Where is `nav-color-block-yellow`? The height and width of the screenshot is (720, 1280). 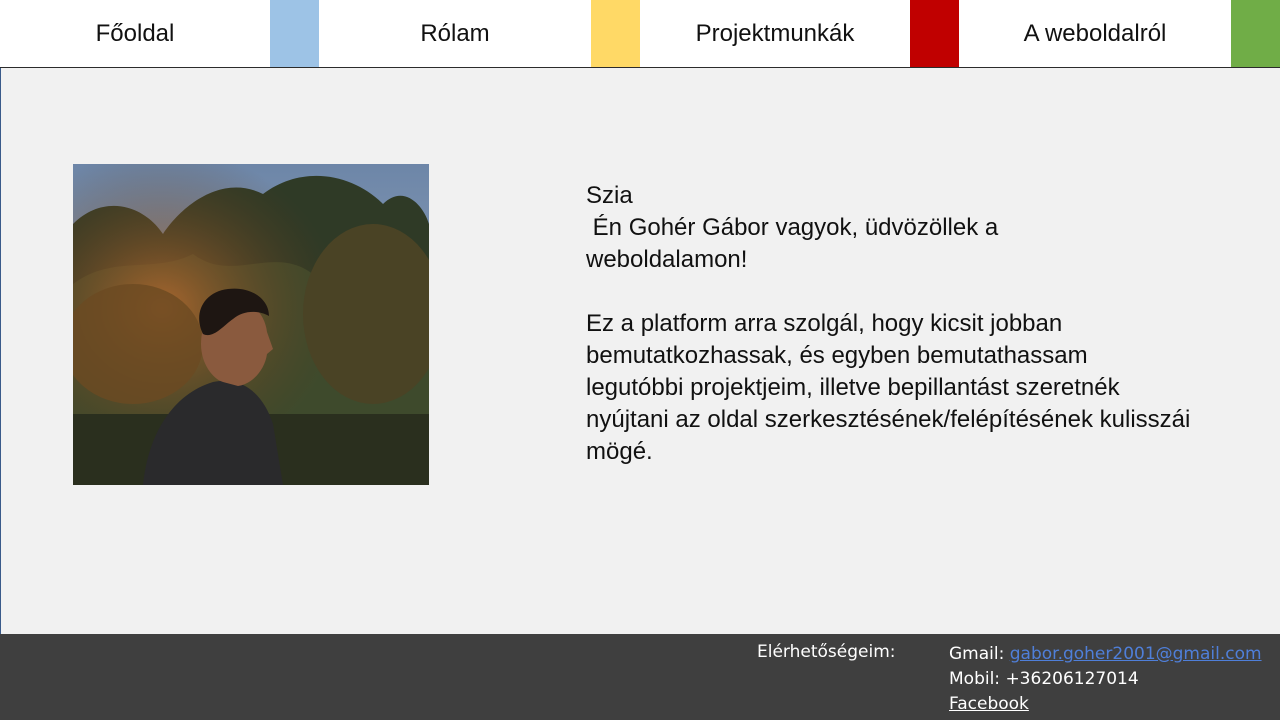 nav-color-block-yellow is located at coordinates (615, 33).